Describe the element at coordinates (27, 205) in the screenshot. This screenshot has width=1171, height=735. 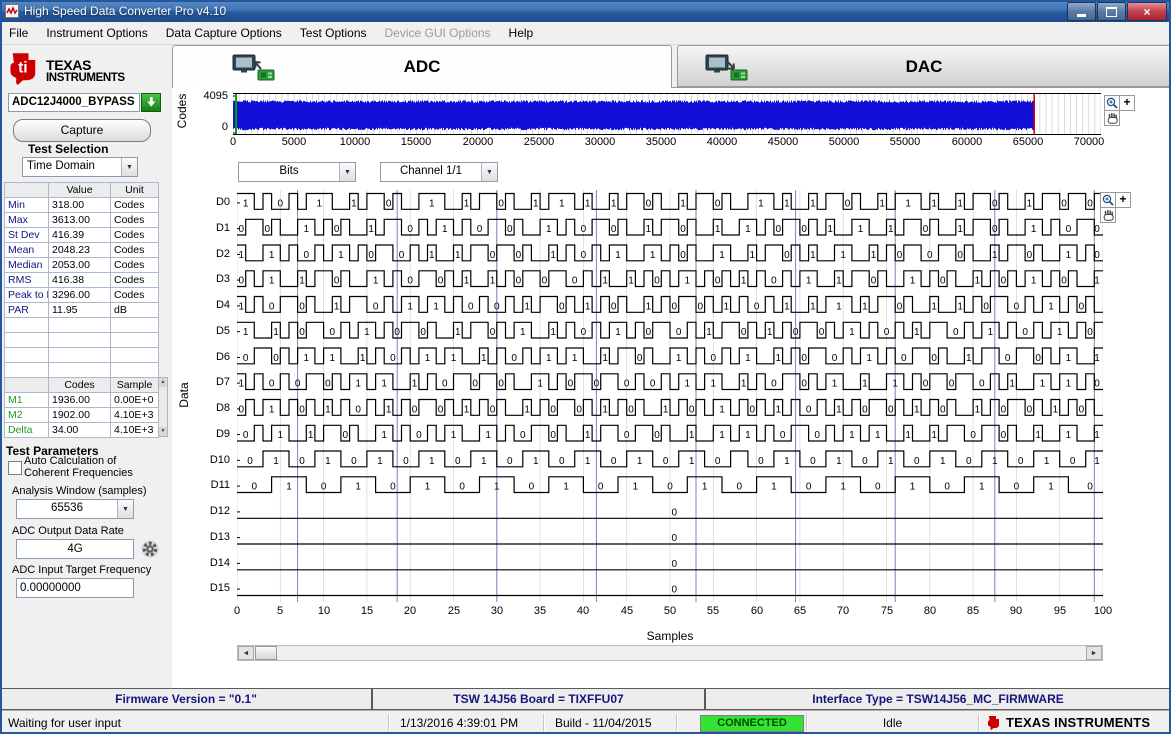
I see `table-cell: Min` at that location.